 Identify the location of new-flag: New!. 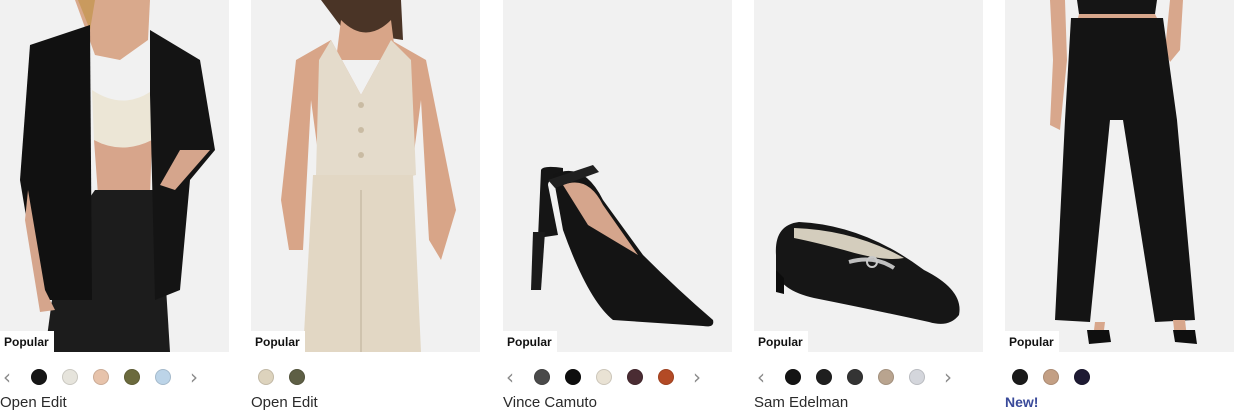
(1022, 402).